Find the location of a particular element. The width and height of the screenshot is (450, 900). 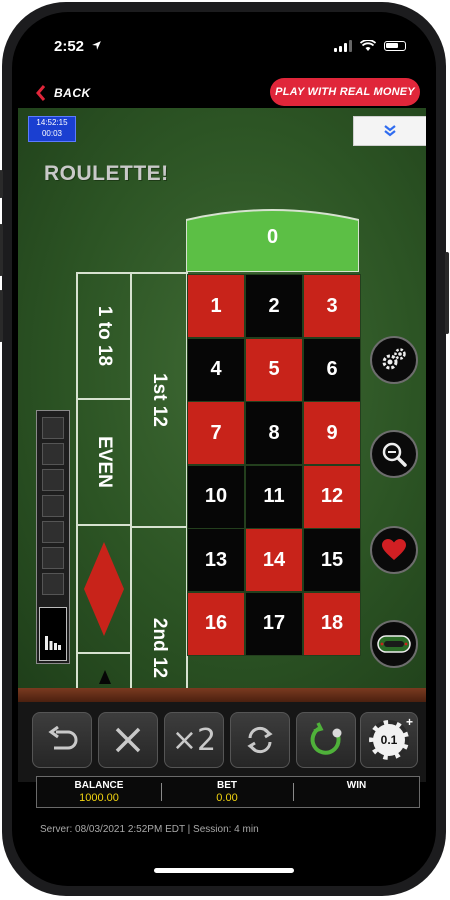

clock-time: 14:52:15 is located at coordinates (52, 122).